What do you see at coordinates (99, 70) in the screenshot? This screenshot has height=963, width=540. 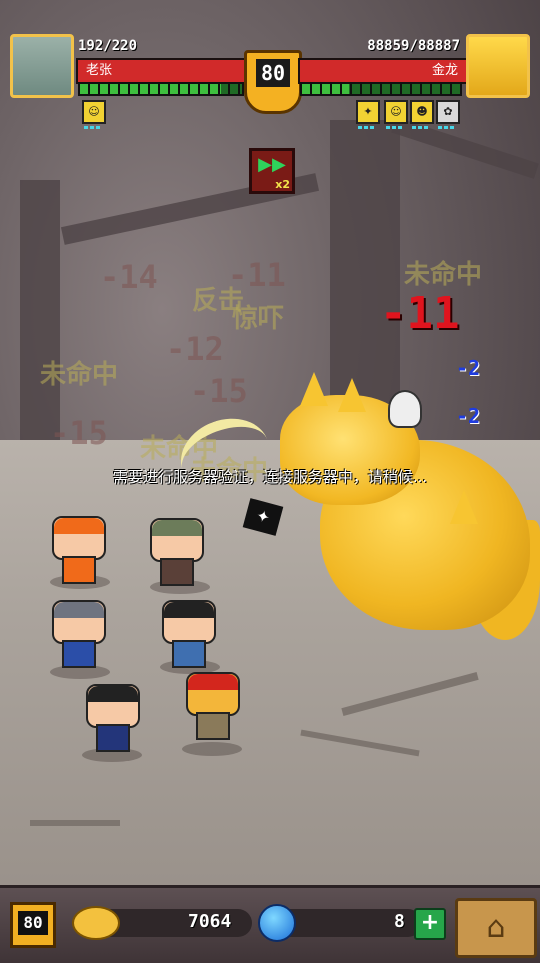 I see `player-name: 老张` at bounding box center [99, 70].